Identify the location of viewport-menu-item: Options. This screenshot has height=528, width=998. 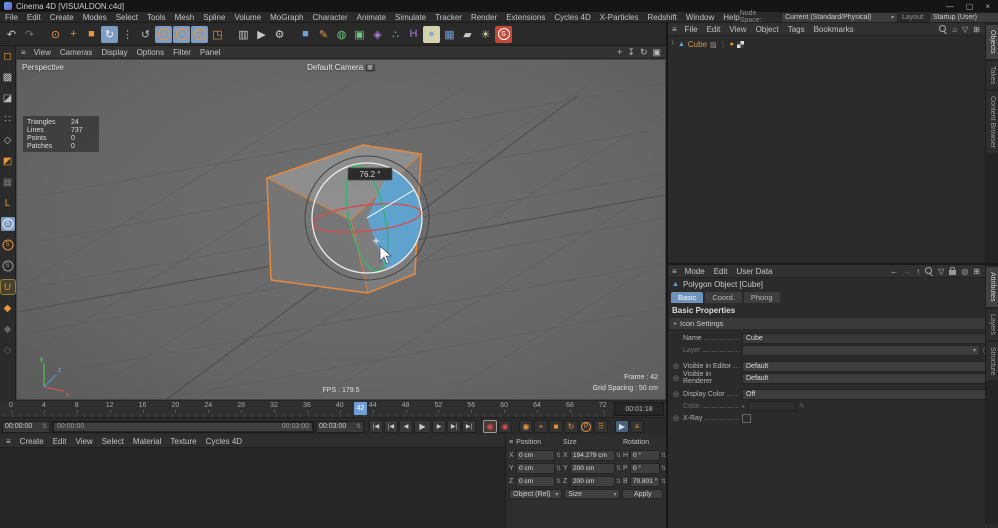
(151, 52).